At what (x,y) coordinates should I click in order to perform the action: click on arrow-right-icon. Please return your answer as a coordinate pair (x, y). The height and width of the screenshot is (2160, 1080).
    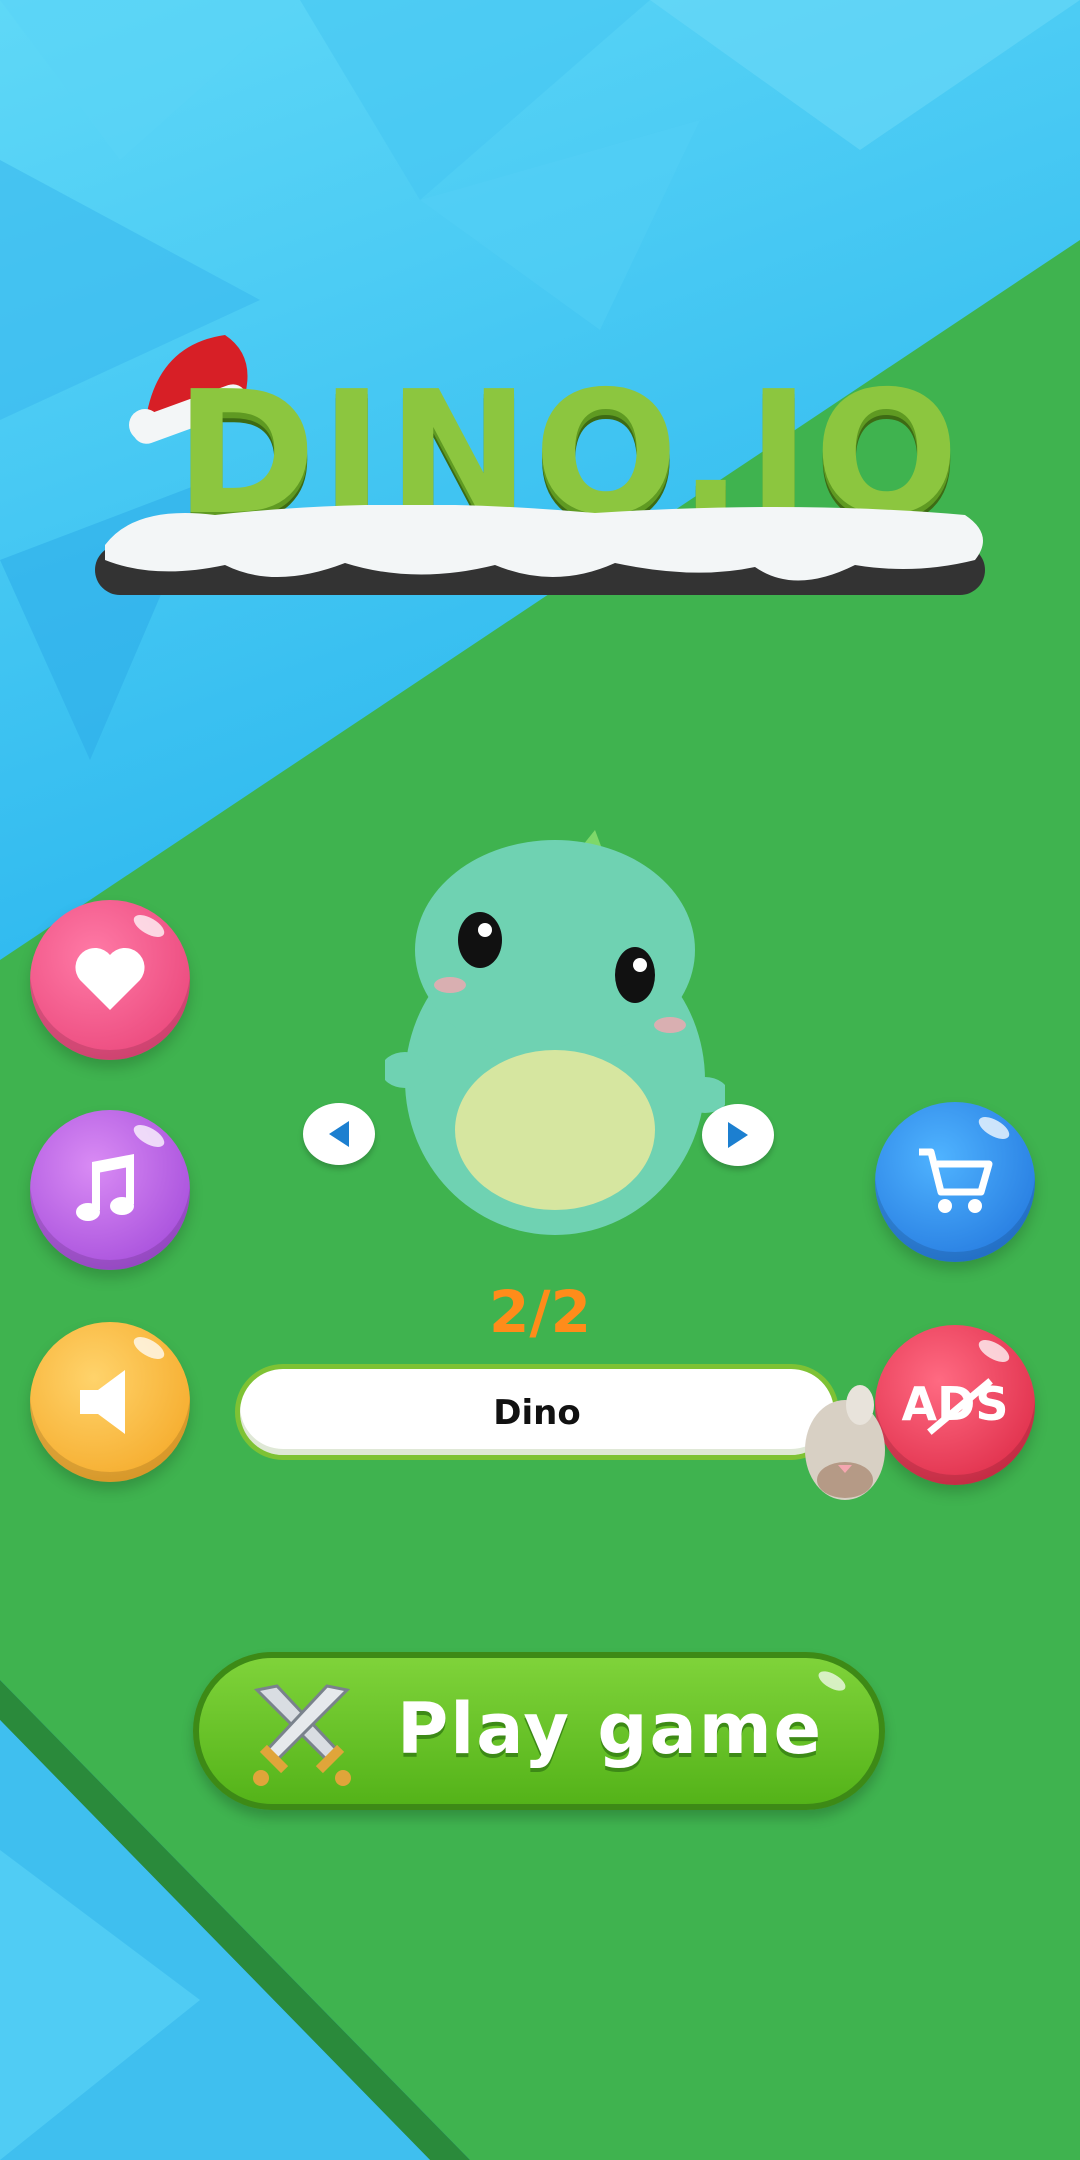
    Looking at the image, I should click on (738, 1135).